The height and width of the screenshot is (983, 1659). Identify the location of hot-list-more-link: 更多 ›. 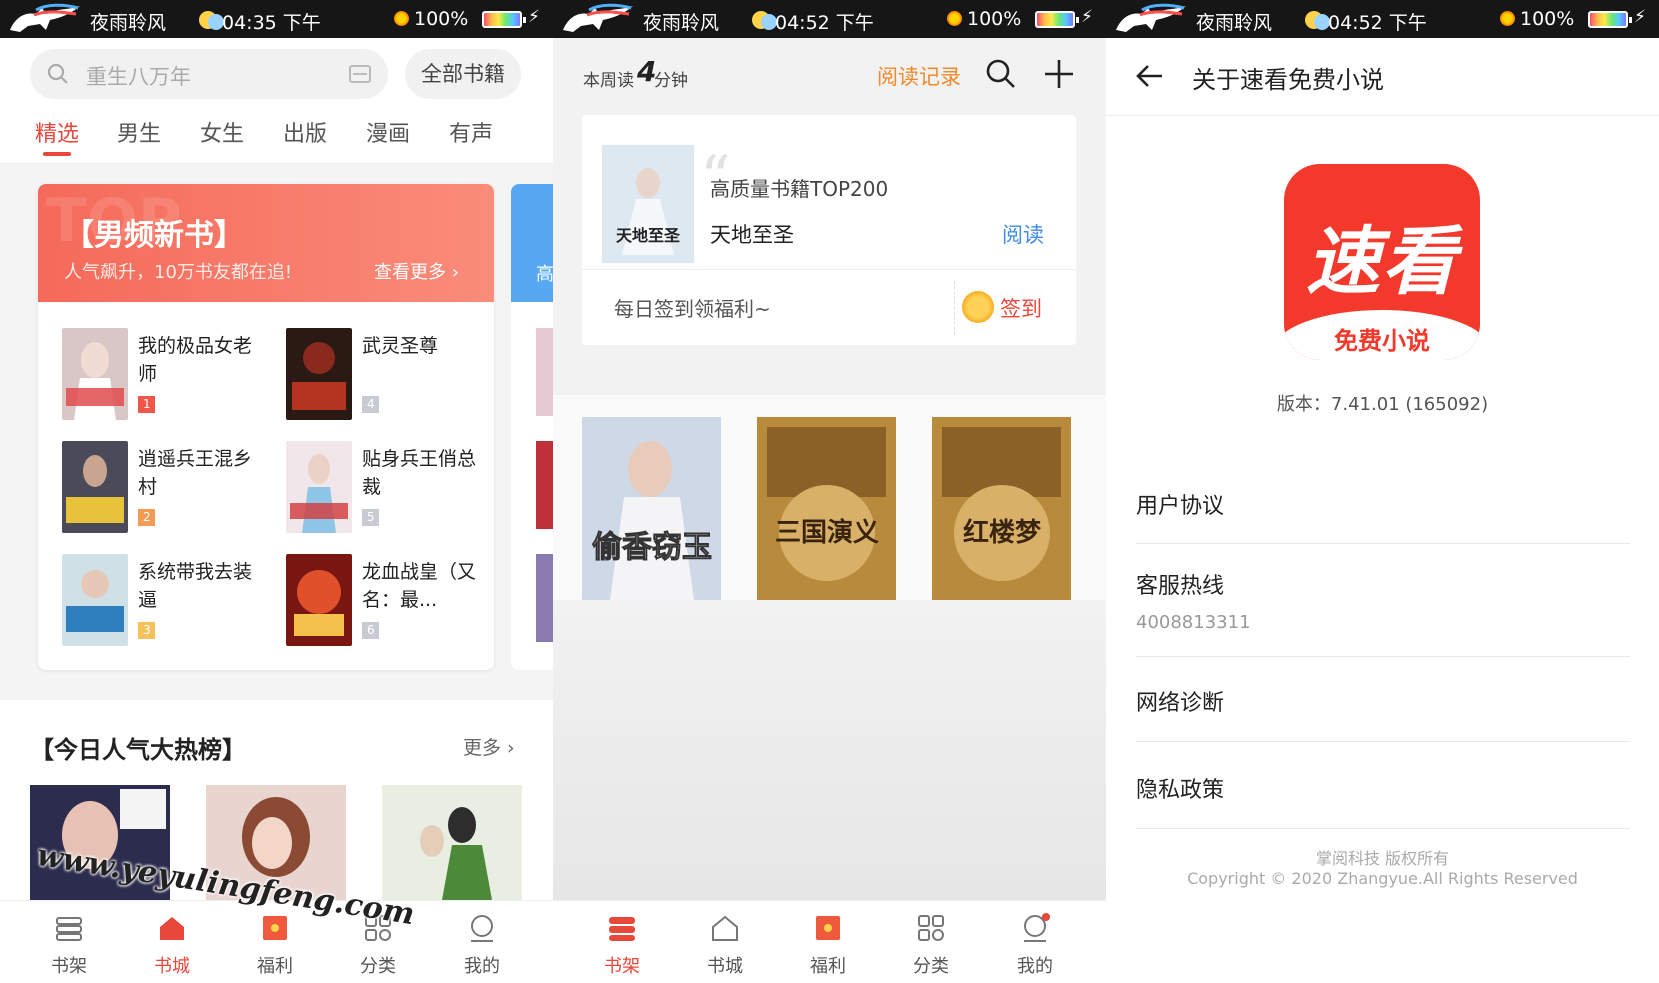
(489, 746).